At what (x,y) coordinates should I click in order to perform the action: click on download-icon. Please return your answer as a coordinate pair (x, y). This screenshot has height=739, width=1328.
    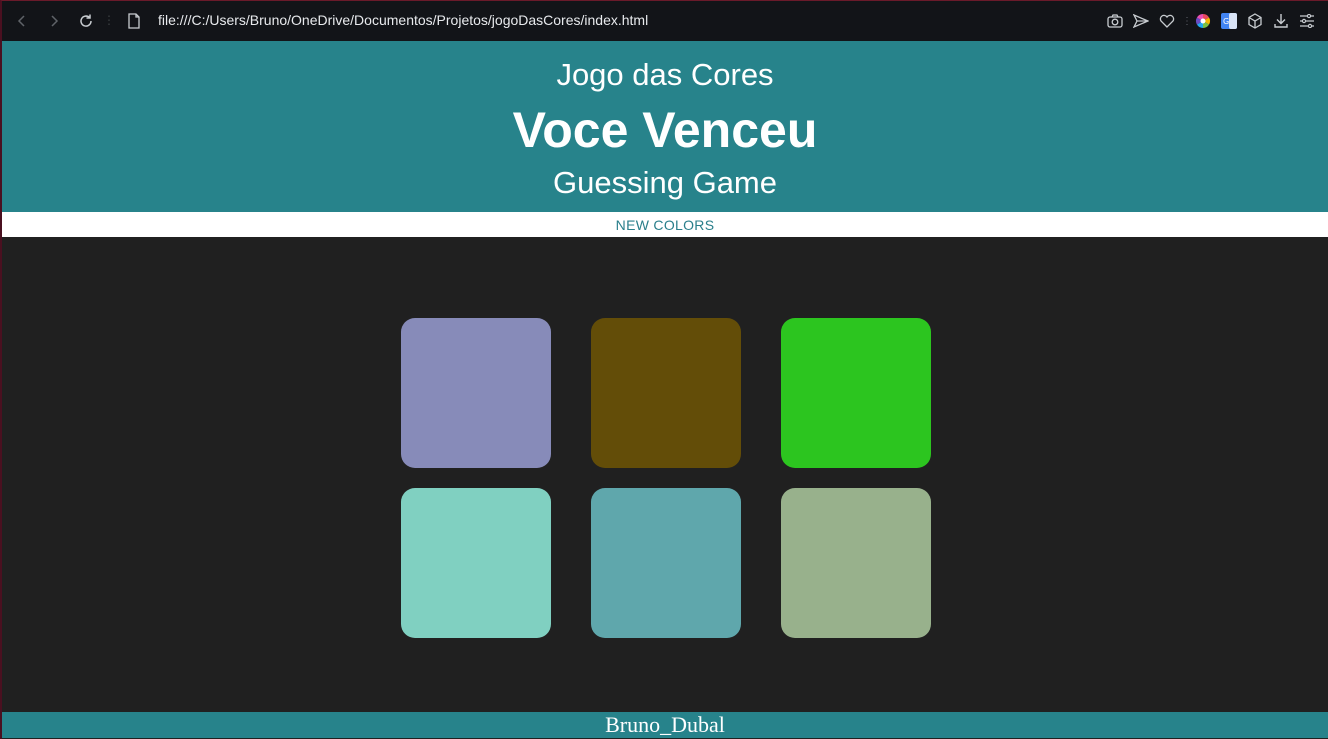
    Looking at the image, I should click on (1281, 21).